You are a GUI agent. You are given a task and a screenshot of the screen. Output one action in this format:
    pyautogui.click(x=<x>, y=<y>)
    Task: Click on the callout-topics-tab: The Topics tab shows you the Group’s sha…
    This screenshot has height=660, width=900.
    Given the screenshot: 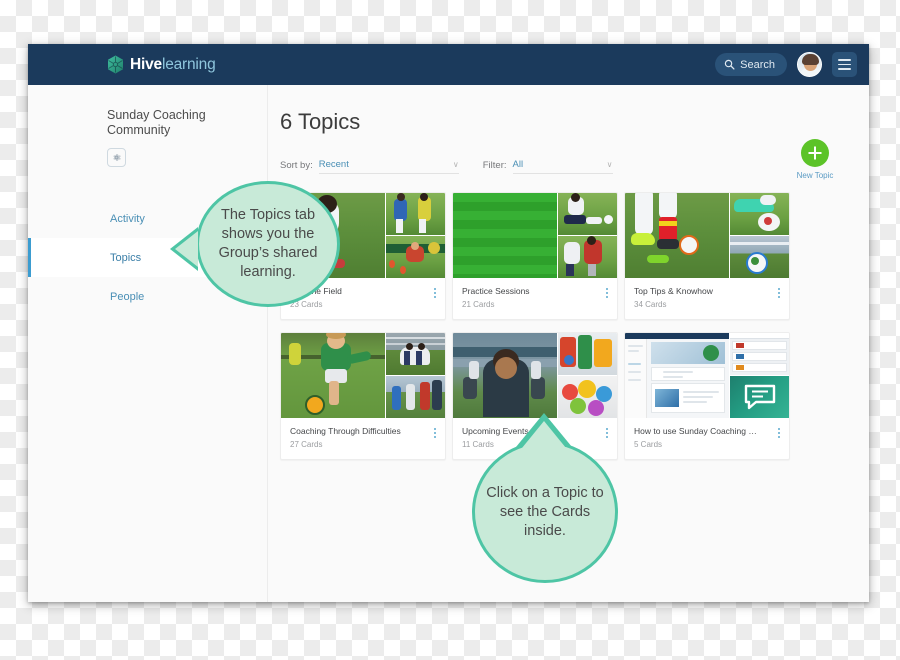 What is the action you would take?
    pyautogui.click(x=255, y=244)
    